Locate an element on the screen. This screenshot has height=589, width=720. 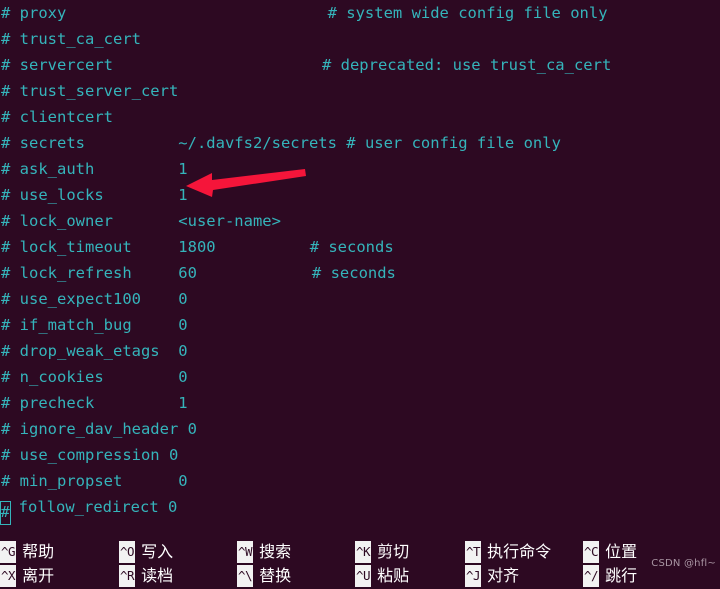
editor-line: # use_compression 0 is located at coordinates (360, 455).